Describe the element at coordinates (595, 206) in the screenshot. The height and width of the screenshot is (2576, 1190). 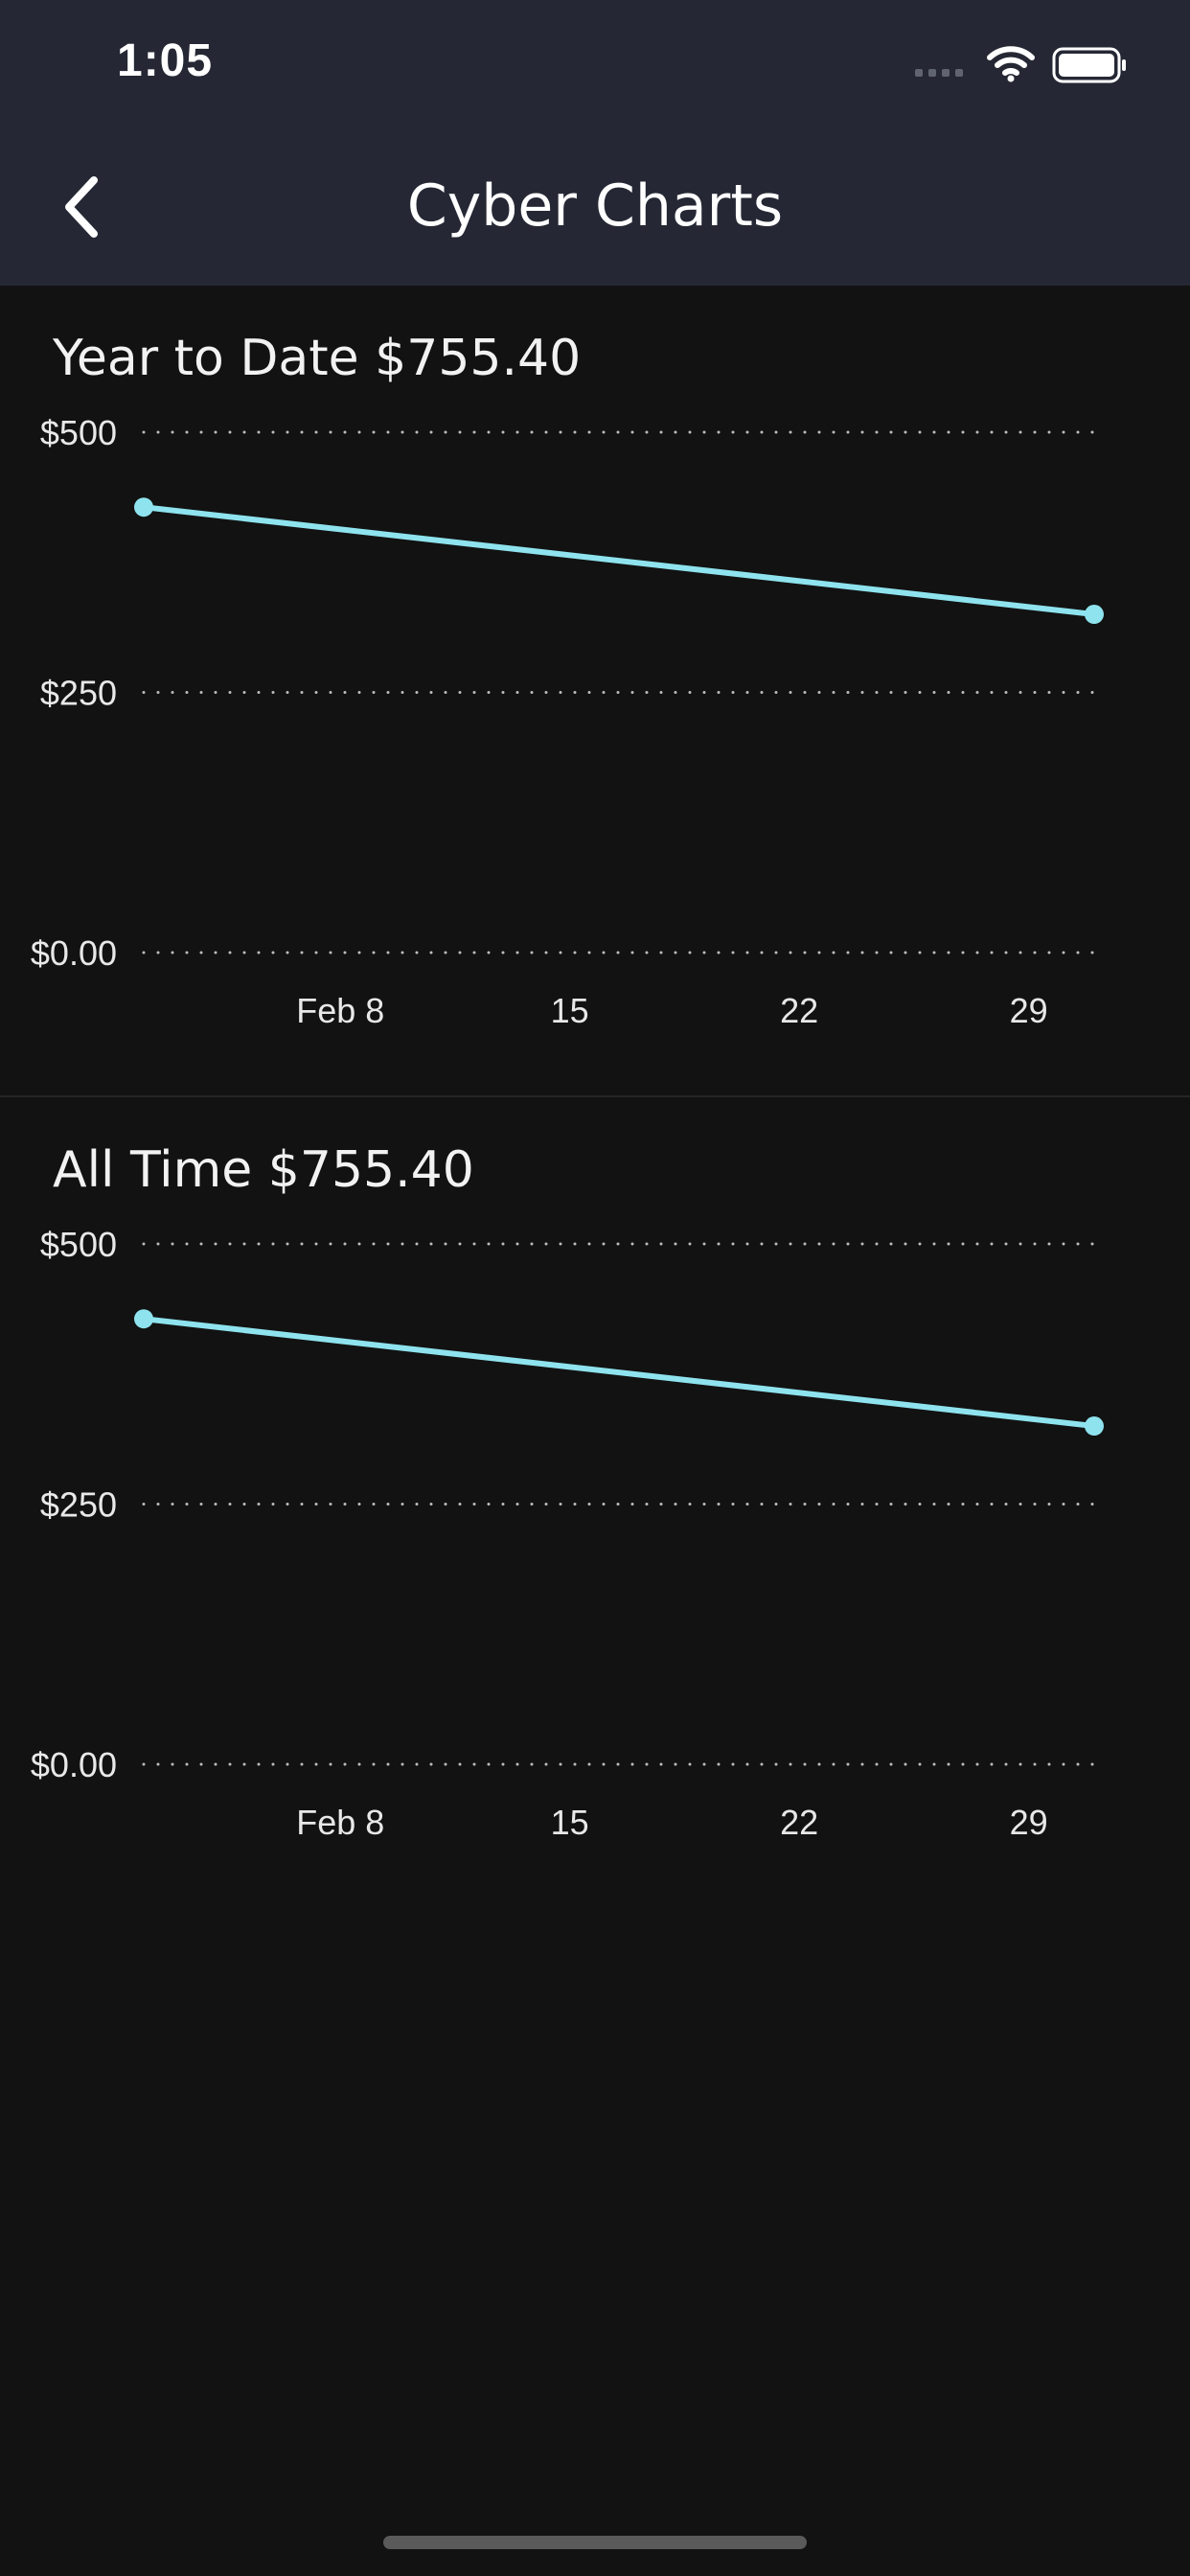
I see `page-title: Cyber Charts` at that location.